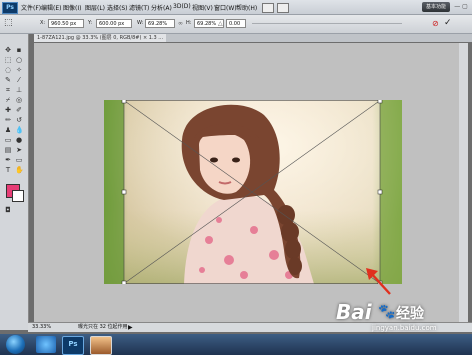 The image size is (472, 355). What do you see at coordinates (225, 7) in the screenshot?
I see `menu-window: 窗口(W)` at bounding box center [225, 7].